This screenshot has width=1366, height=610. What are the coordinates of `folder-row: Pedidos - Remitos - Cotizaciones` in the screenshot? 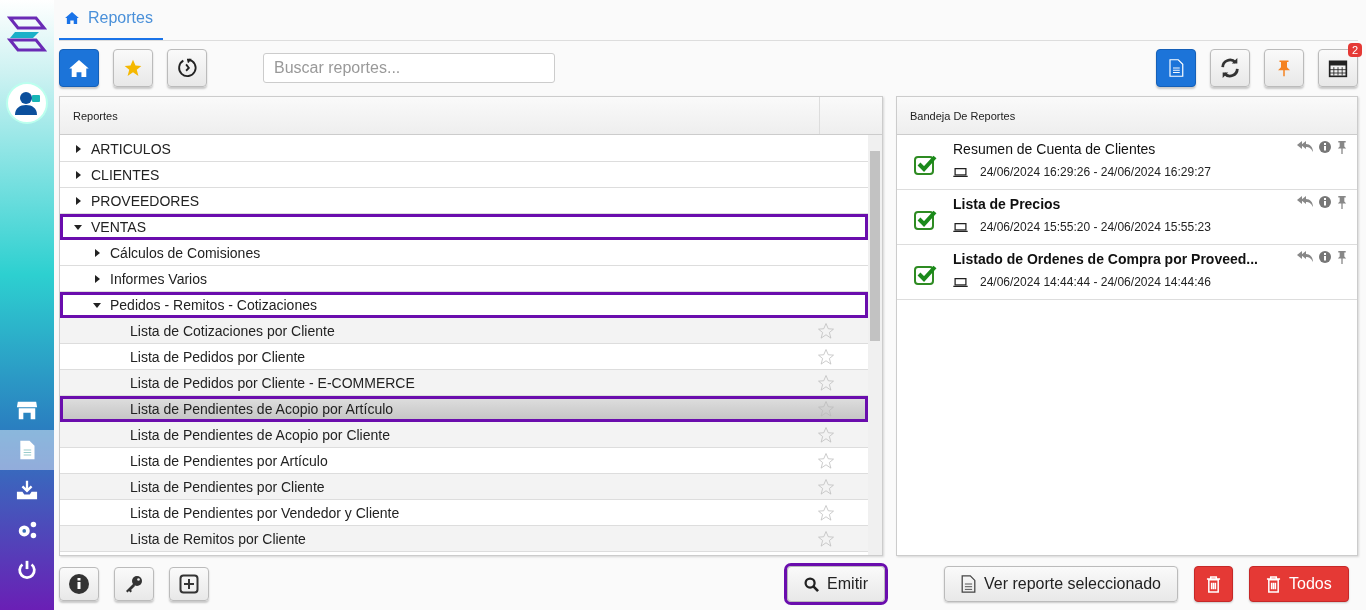 It's located at (464, 305).